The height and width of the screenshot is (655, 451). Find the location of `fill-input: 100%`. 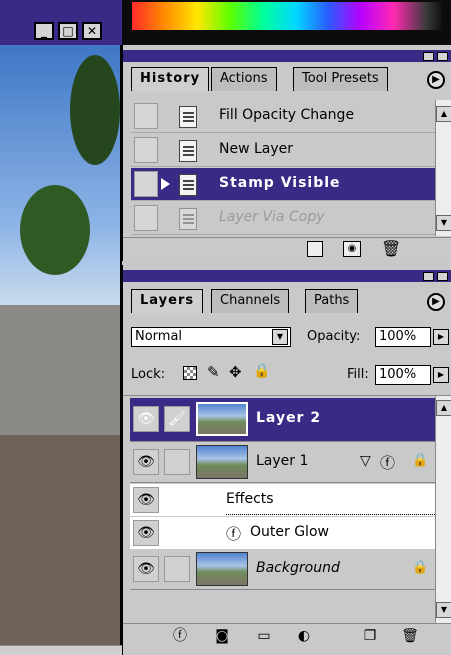

fill-input: 100% is located at coordinates (403, 375).